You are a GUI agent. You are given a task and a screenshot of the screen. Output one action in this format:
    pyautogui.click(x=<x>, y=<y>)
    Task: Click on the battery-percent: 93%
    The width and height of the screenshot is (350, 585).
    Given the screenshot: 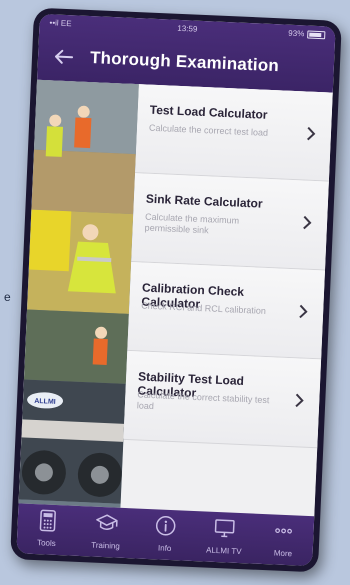 What is the action you would take?
    pyautogui.click(x=296, y=33)
    